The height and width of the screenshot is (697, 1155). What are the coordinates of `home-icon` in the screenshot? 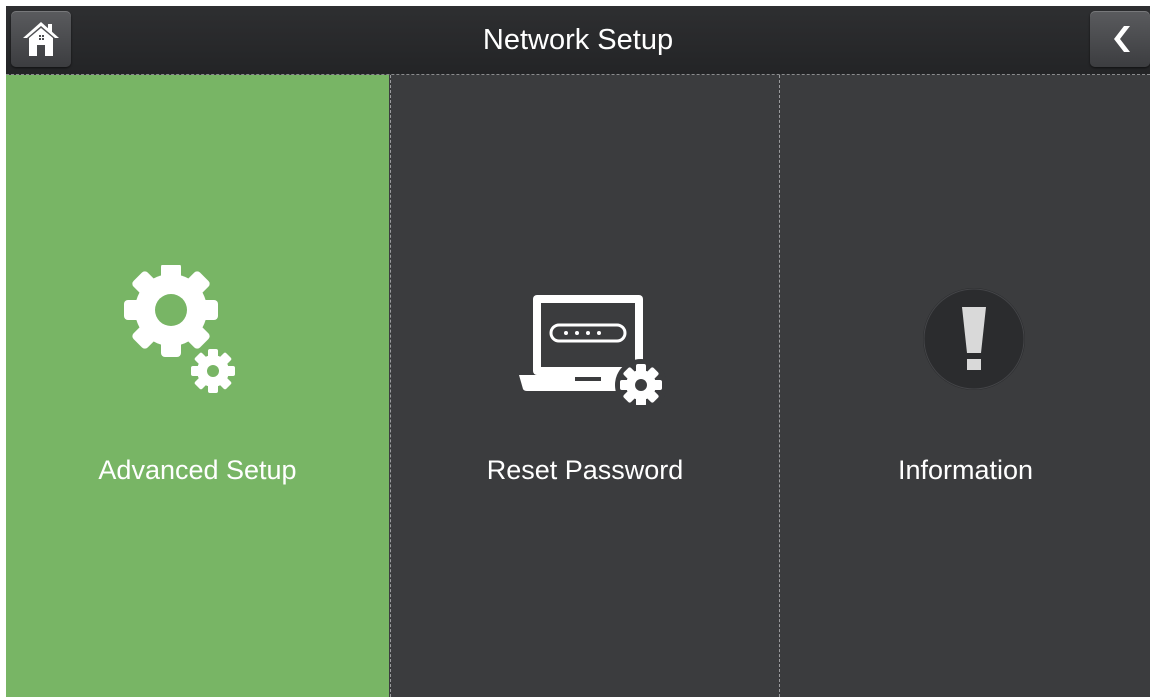 It's located at (41, 39).